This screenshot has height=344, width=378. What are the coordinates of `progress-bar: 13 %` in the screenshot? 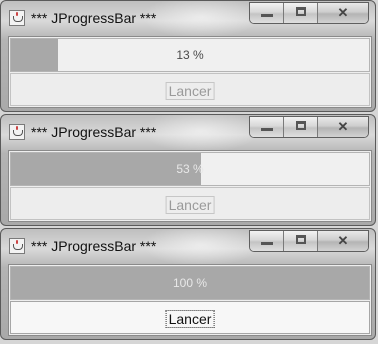 It's located at (190, 55).